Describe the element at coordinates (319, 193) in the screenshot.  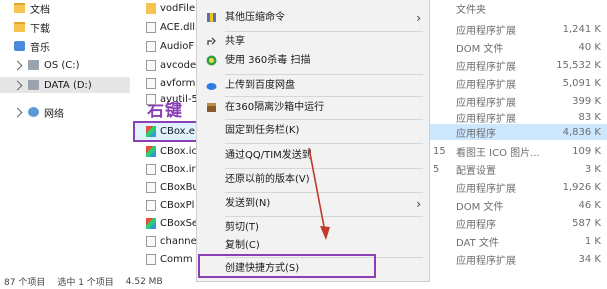
I see `annotation-arrow-icon` at that location.